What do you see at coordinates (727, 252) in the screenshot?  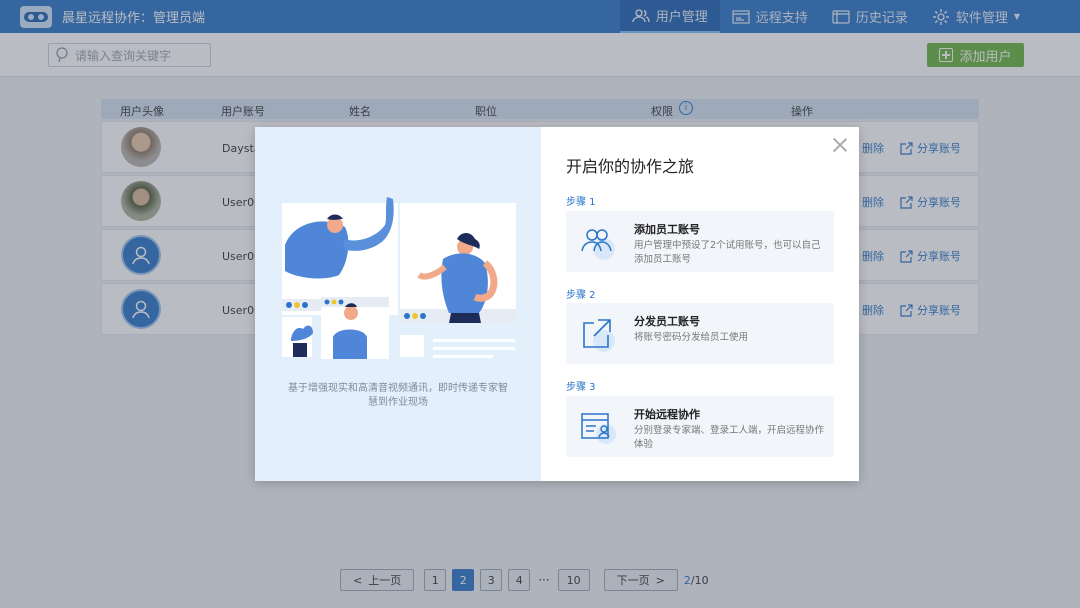 I see `step-desc: 用户管理中预设了2个试用账号，也可以自己添加员工账号` at bounding box center [727, 252].